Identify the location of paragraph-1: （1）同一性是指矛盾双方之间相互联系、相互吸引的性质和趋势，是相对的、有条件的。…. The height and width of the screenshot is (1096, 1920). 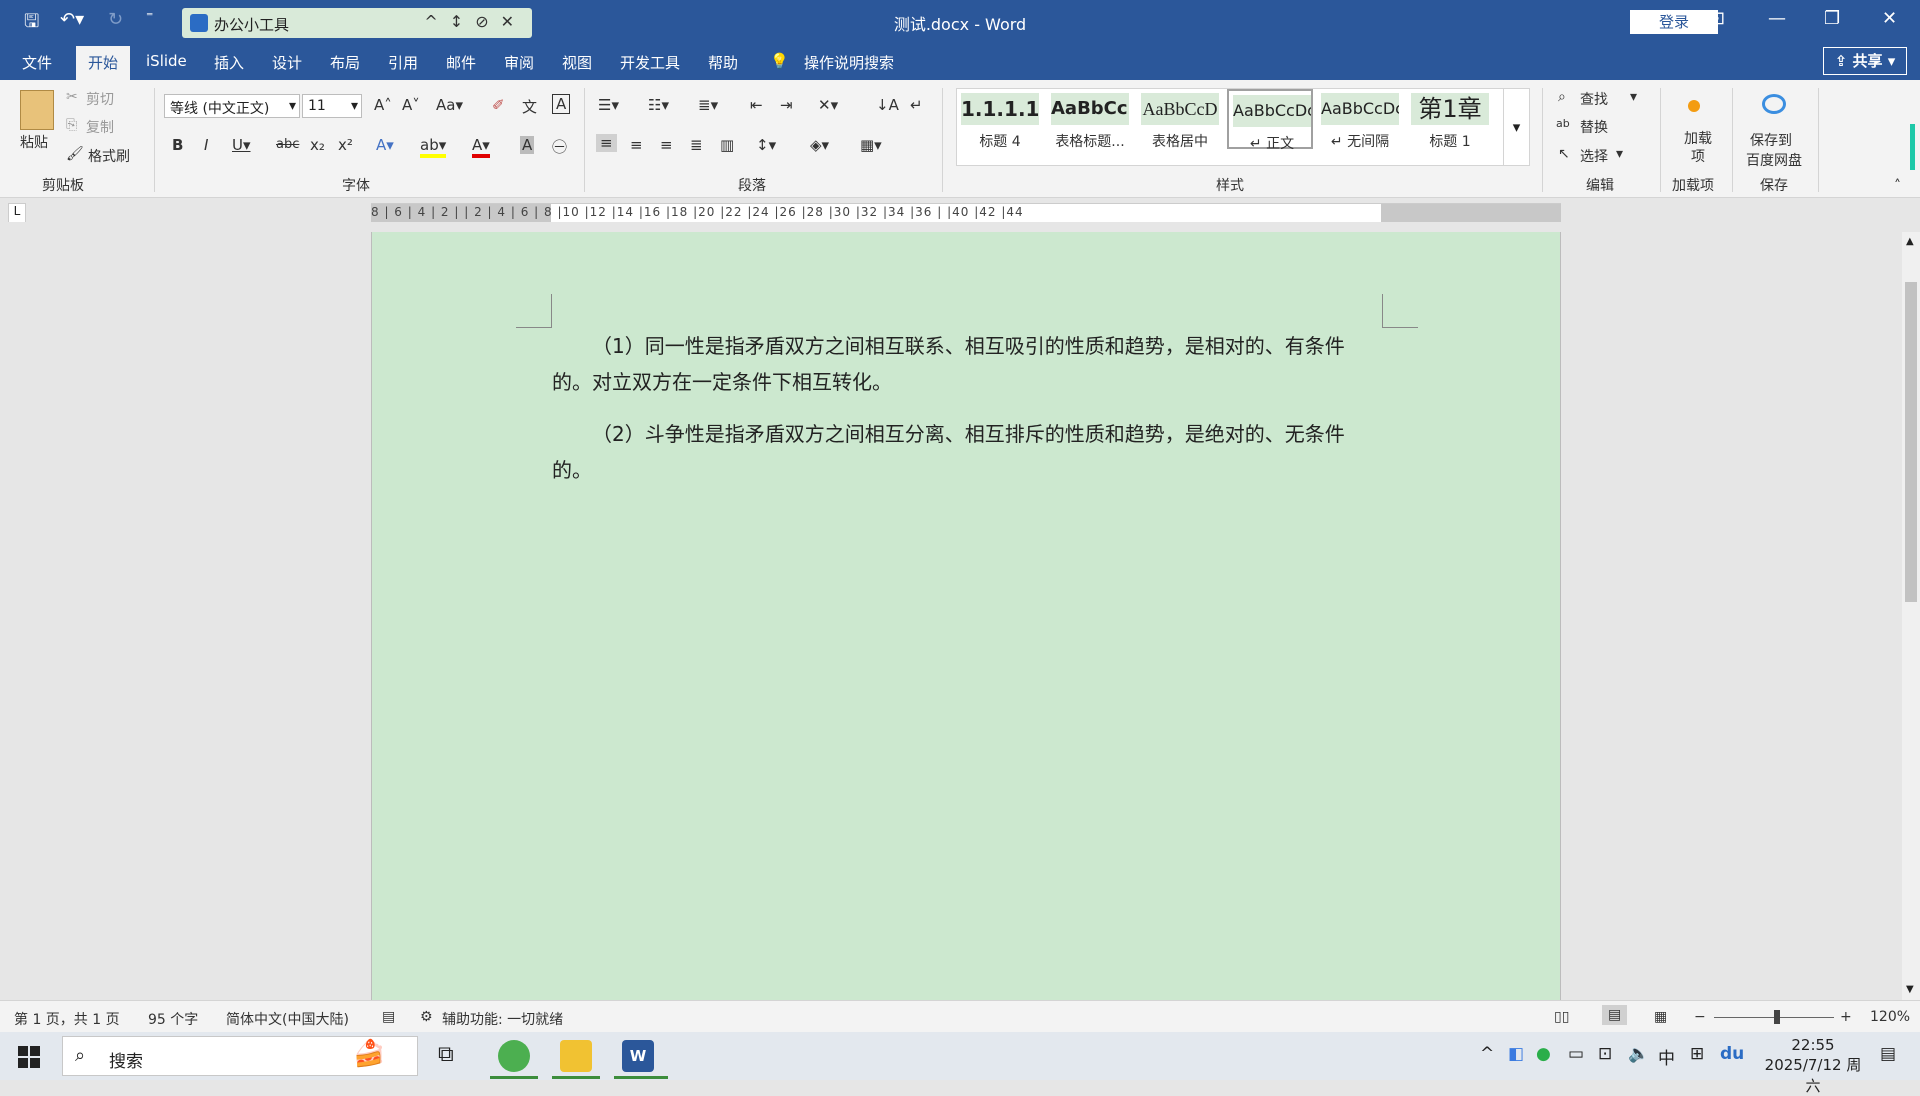
(967, 364).